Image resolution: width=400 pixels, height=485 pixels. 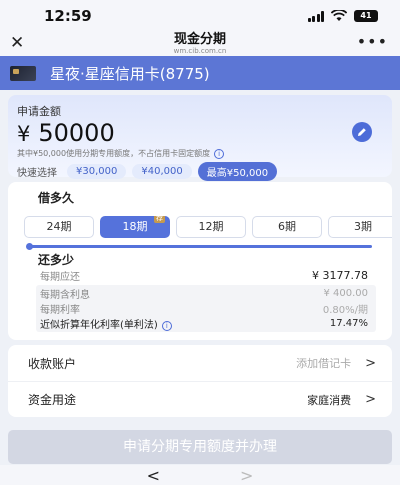 I want to click on annual-rate-label: 近似折算年化利率(单利法) i, so click(x=106, y=323).